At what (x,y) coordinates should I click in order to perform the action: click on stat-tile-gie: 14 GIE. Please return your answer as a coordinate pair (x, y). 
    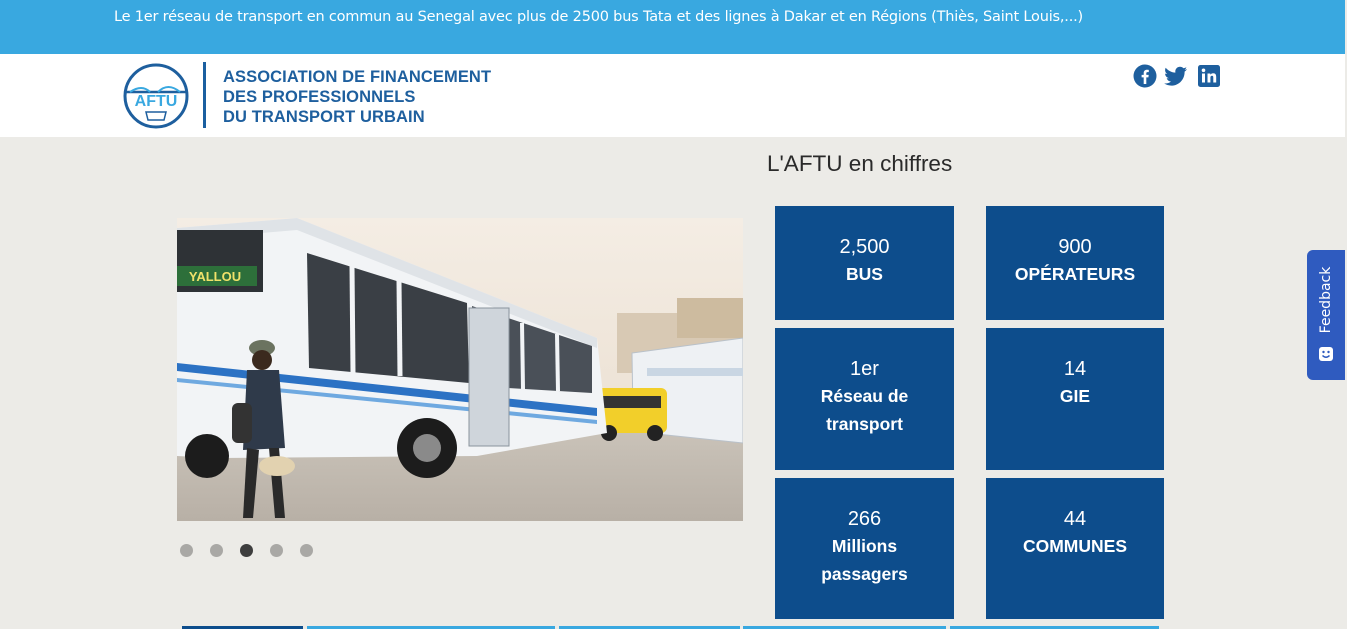
    Looking at the image, I should click on (1075, 399).